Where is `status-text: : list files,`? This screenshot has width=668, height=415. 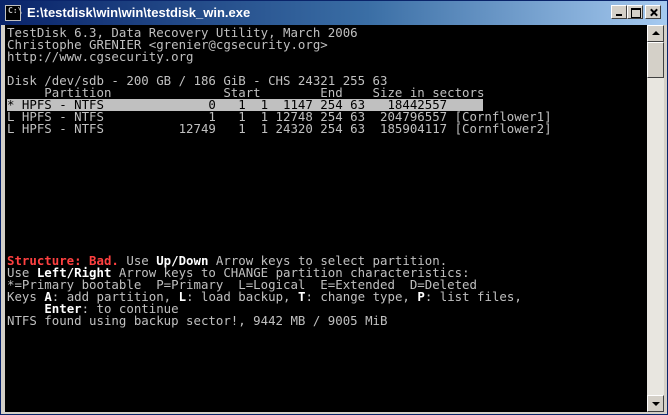 status-text: : list files, is located at coordinates (473, 296).